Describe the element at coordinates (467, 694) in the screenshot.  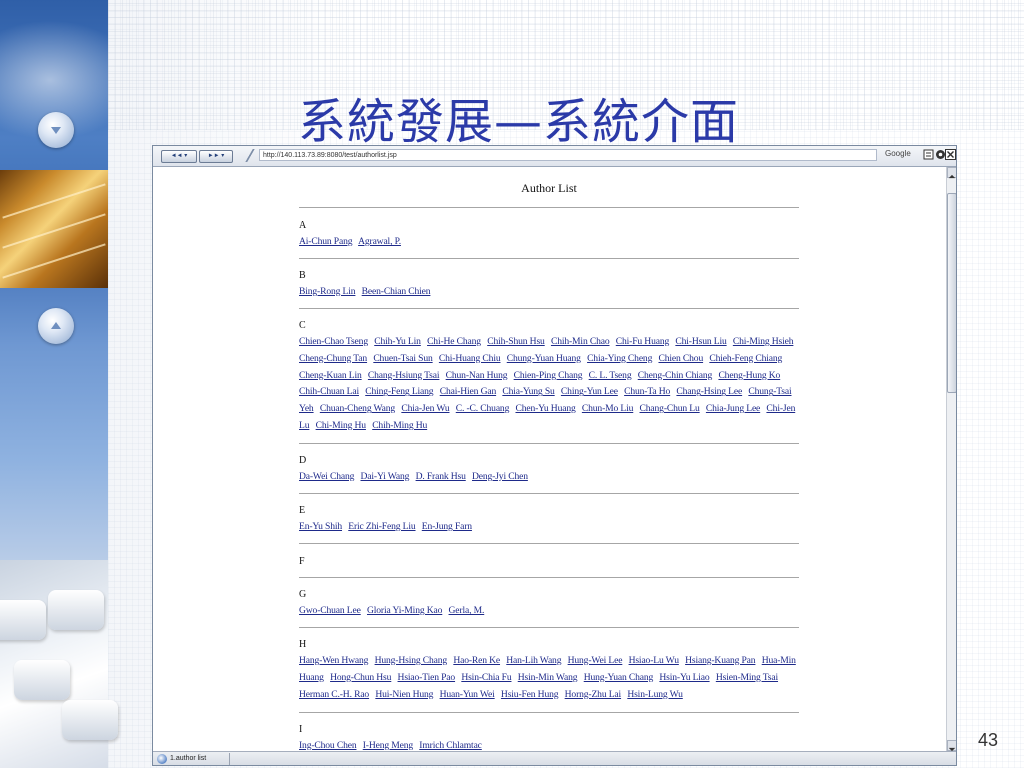
I see `author-link: Huan-Yun Wei` at that location.